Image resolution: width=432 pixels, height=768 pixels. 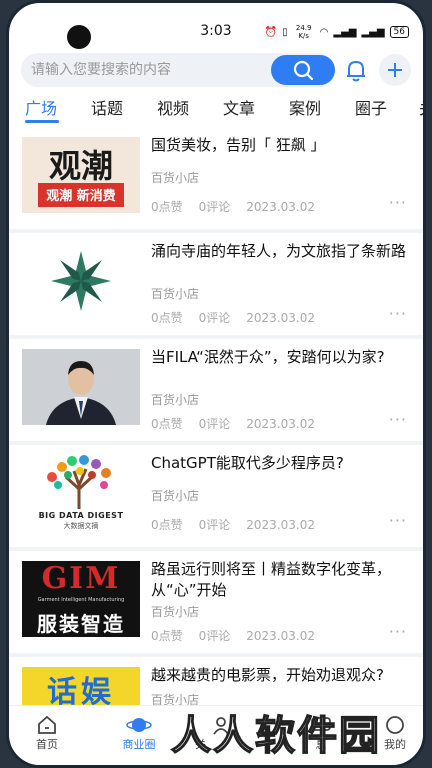 What do you see at coordinates (107, 107) in the screenshot?
I see `tab-topics: 话题` at bounding box center [107, 107].